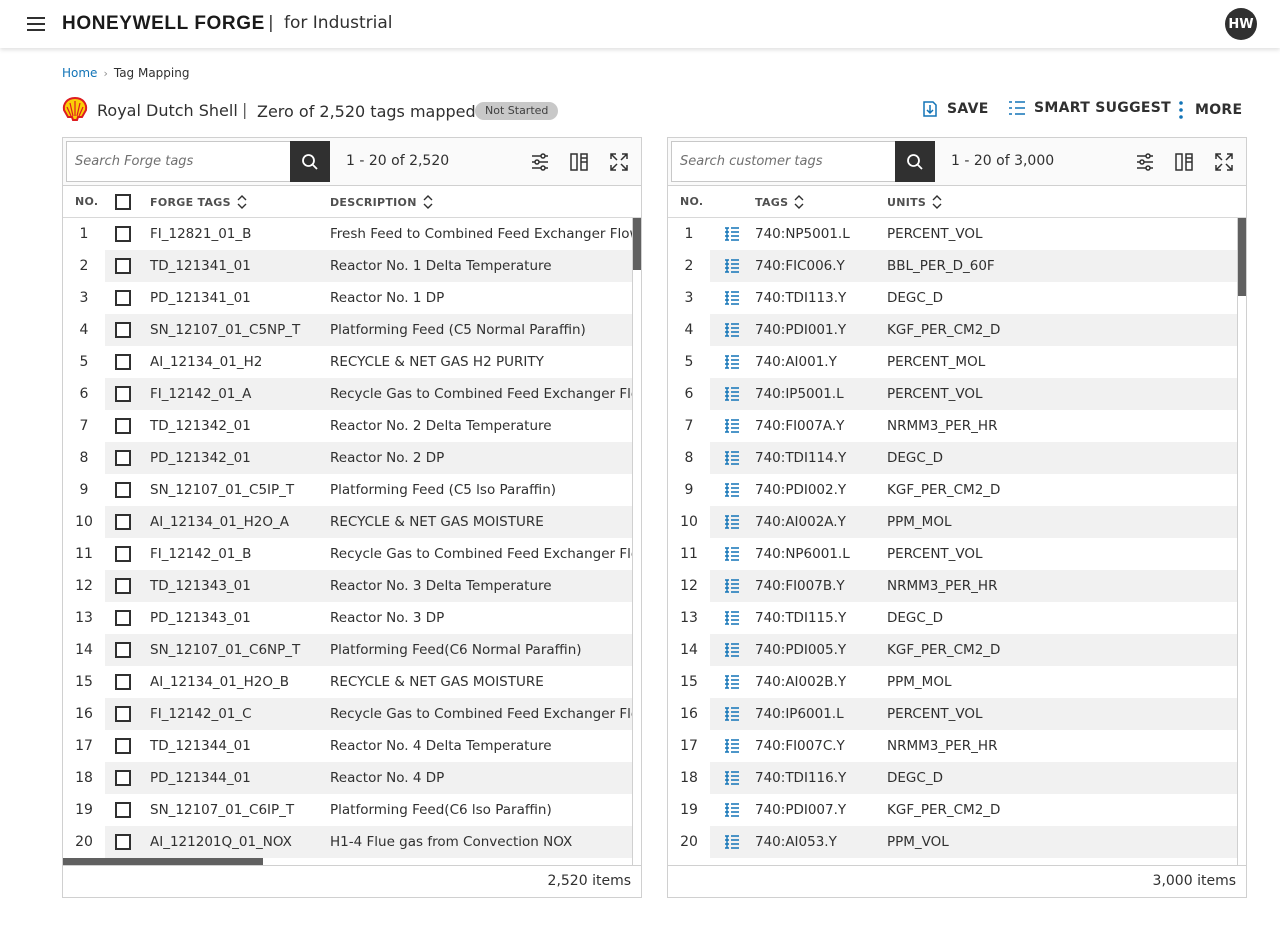  I want to click on header-forge-tags: FORGE TAGS, so click(198, 202).